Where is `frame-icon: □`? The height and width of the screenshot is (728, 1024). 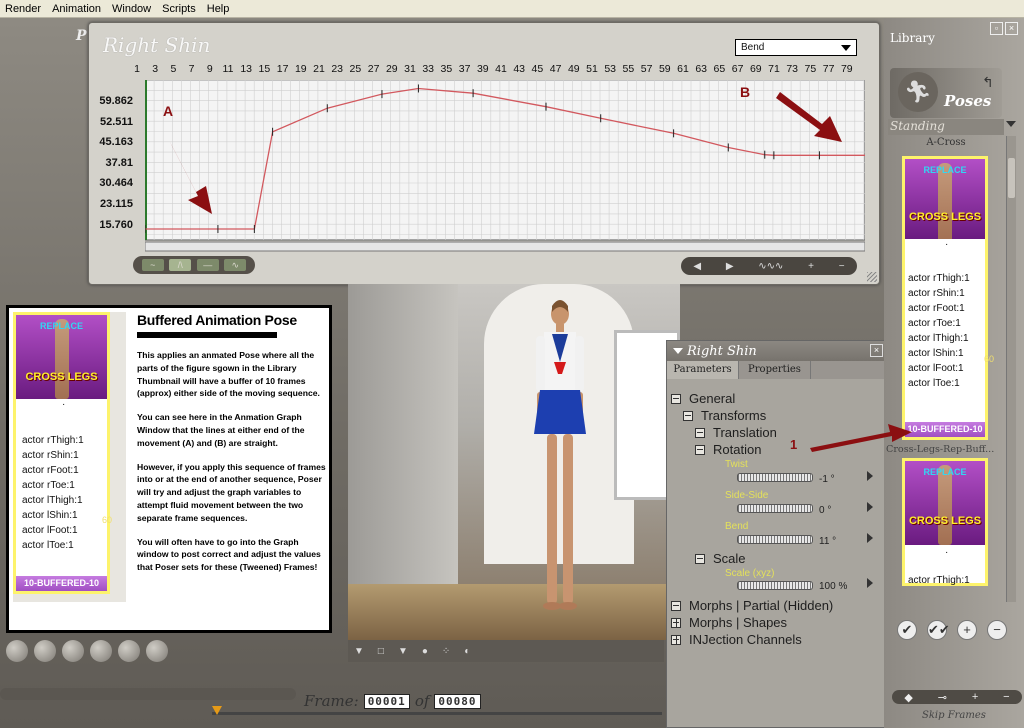
frame-icon: □ is located at coordinates (381, 651).